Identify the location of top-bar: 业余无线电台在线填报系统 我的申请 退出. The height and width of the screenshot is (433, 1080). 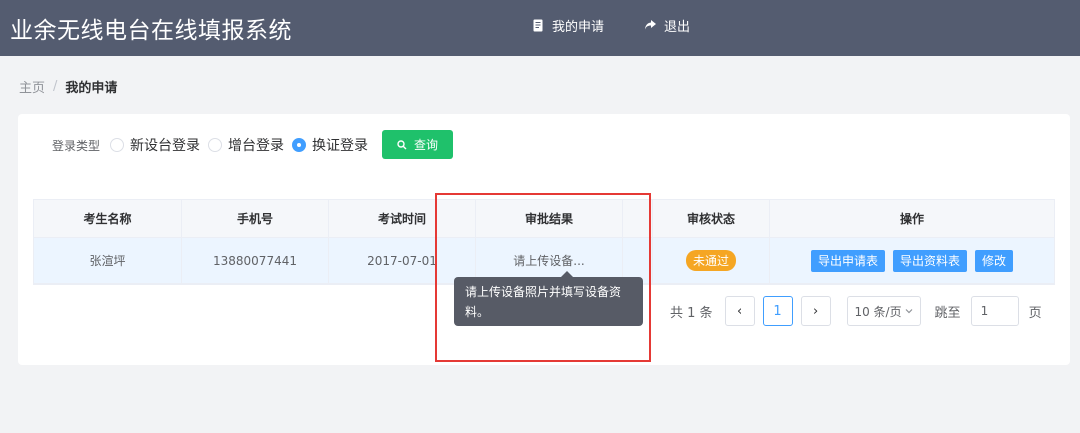
(540, 28).